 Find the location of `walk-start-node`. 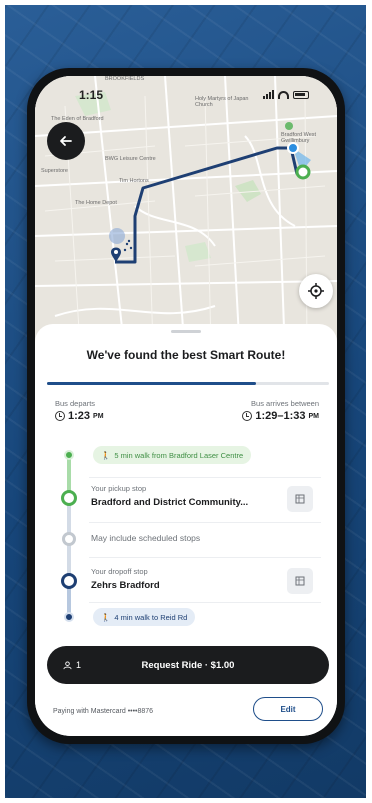

walk-start-node is located at coordinates (69, 455).